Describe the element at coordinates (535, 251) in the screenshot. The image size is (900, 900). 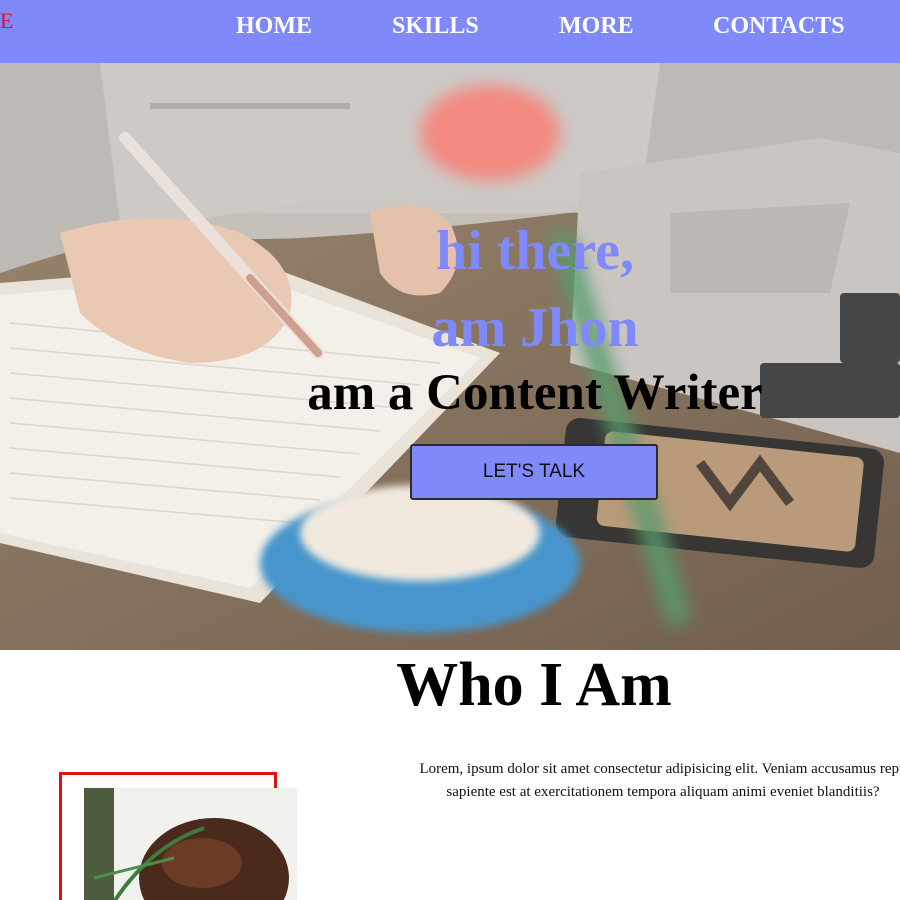
I see `hero-greeting-line-1: hi there,` at that location.